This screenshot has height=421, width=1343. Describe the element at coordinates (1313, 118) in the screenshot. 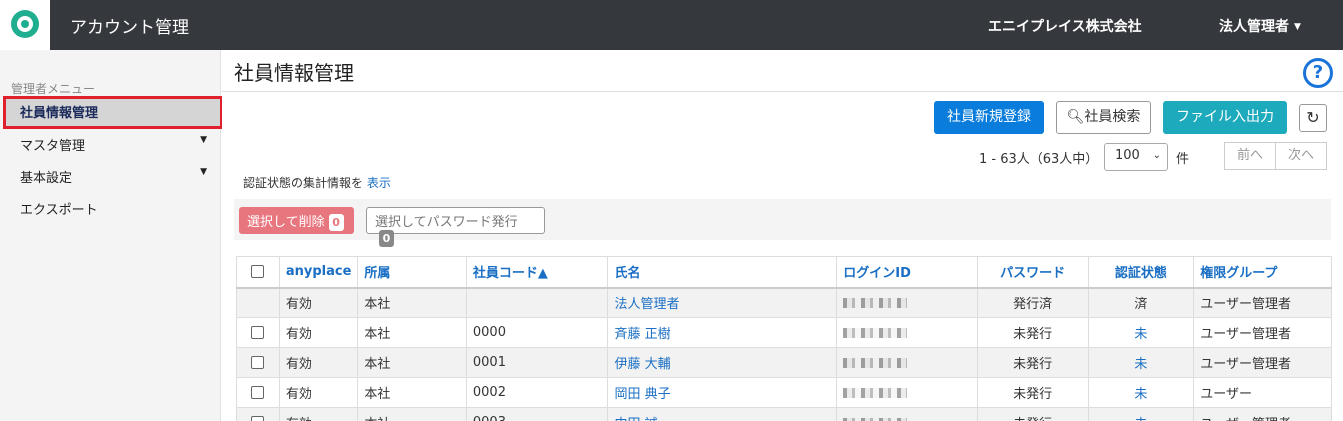

I see `refresh-icon: ↻` at that location.